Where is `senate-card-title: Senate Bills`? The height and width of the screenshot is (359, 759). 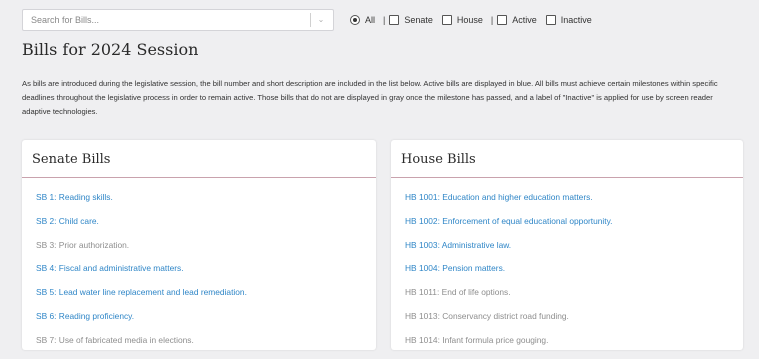 senate-card-title: Senate Bills is located at coordinates (71, 159).